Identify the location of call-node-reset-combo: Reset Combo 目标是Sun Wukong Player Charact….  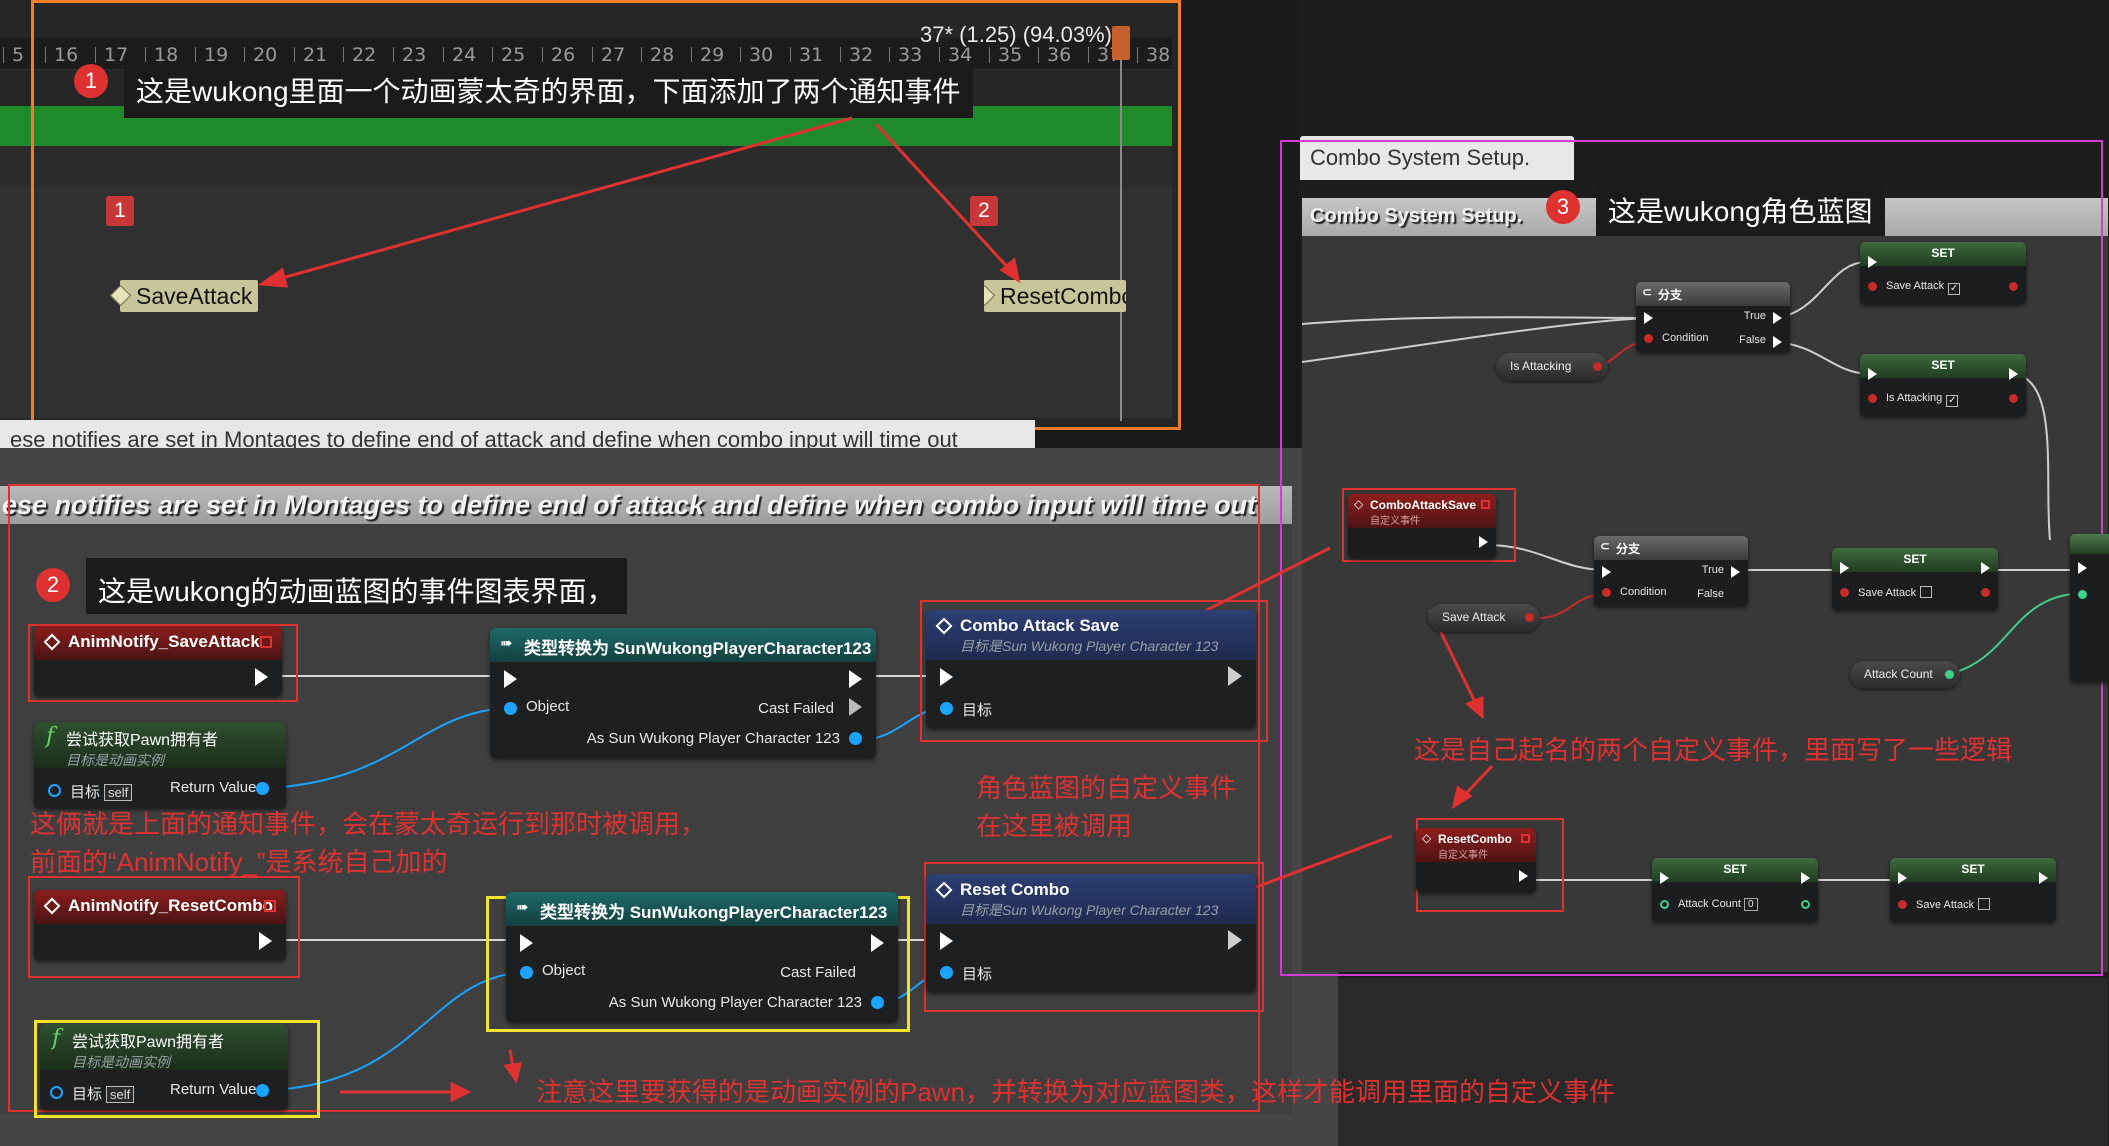
(1091, 933).